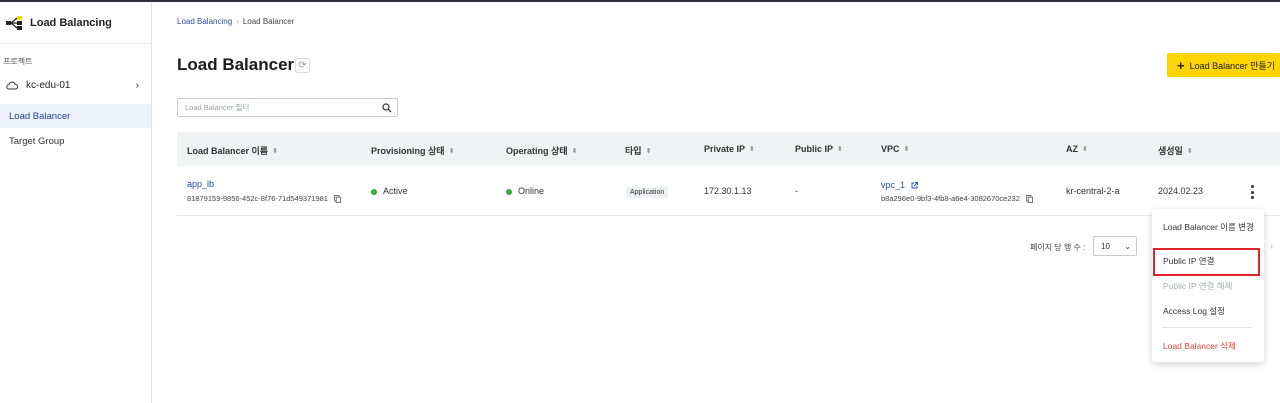  I want to click on sidebar-item-load-balancer: Load Balancer, so click(75, 116).